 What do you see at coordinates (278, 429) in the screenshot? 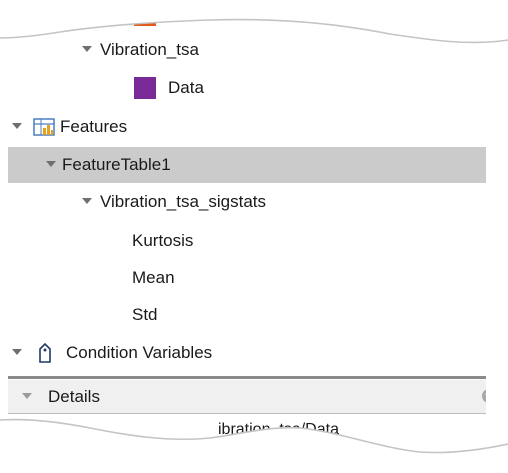
I see `details-path-end: ibration_tsa/Data` at bounding box center [278, 429].